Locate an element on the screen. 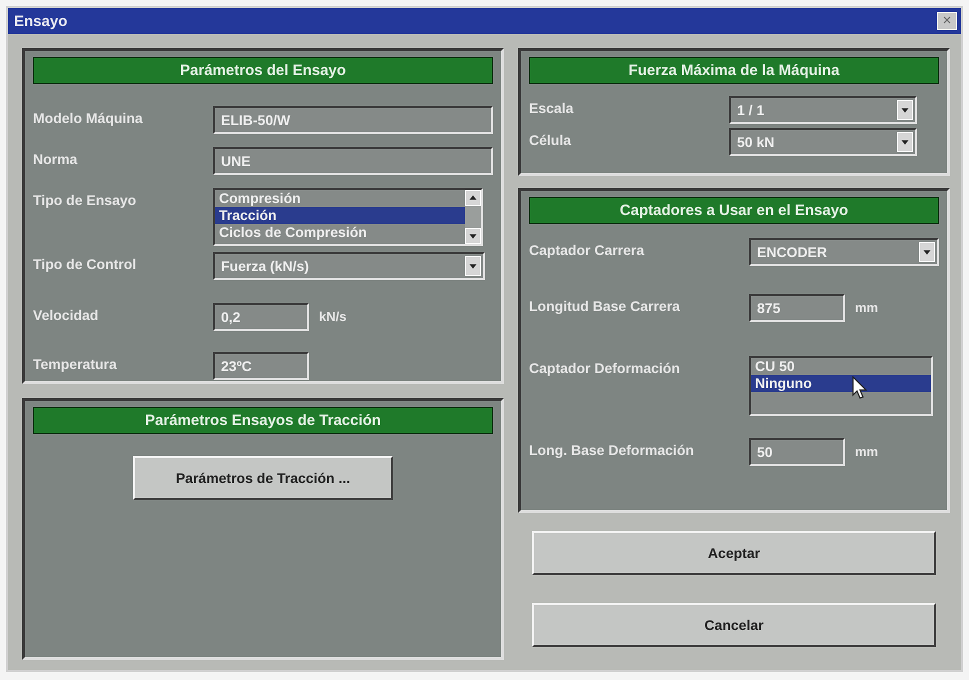 Image resolution: width=969 pixels, height=680 pixels. field-label: Long. Base Deformación is located at coordinates (612, 449).